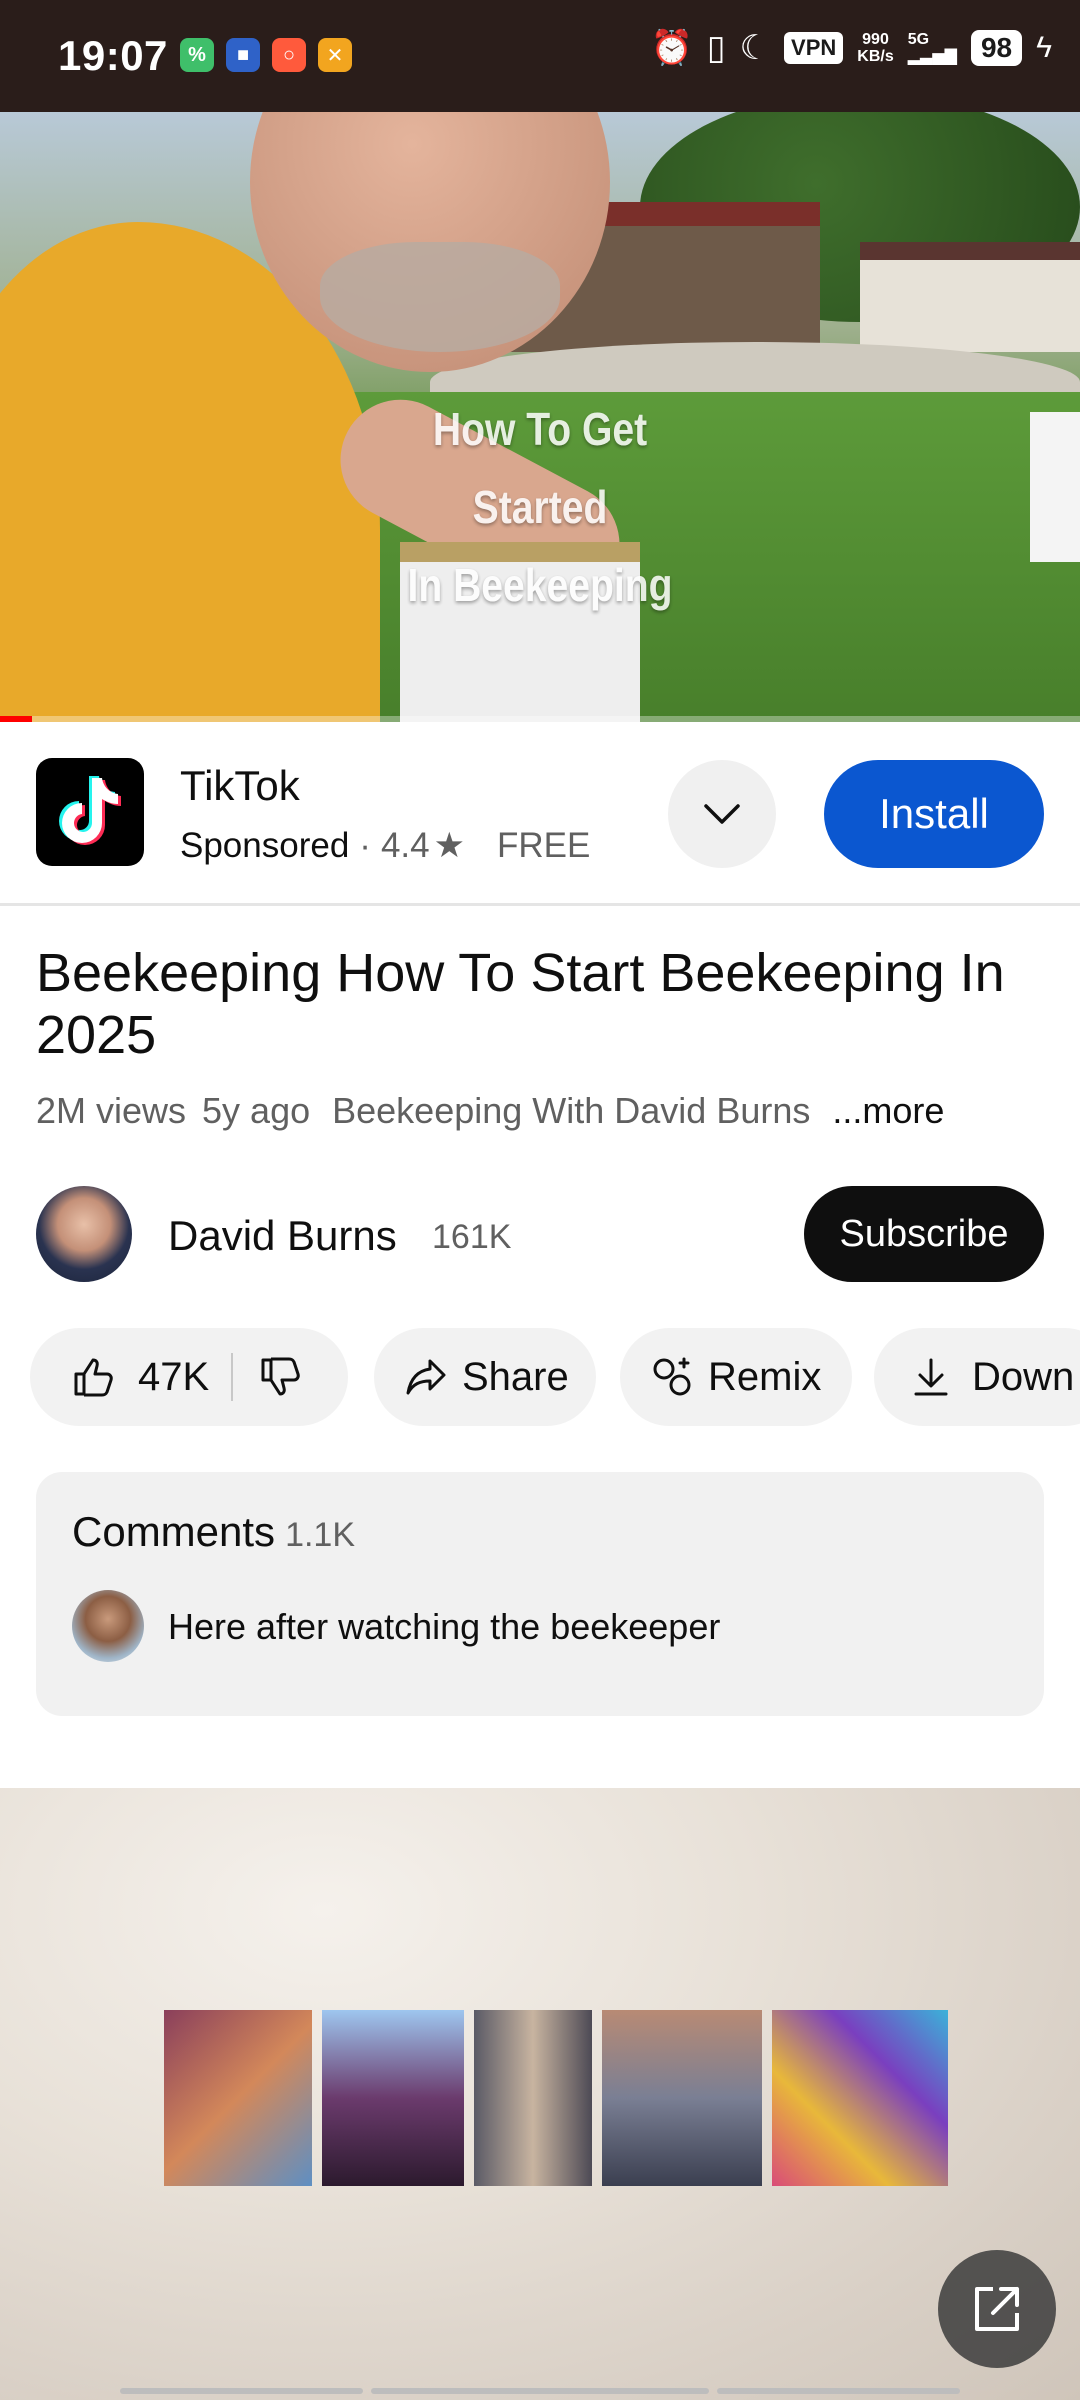 This screenshot has width=1080, height=2400. Describe the element at coordinates (1023, 1376) in the screenshot. I see `download-label: Down` at that location.